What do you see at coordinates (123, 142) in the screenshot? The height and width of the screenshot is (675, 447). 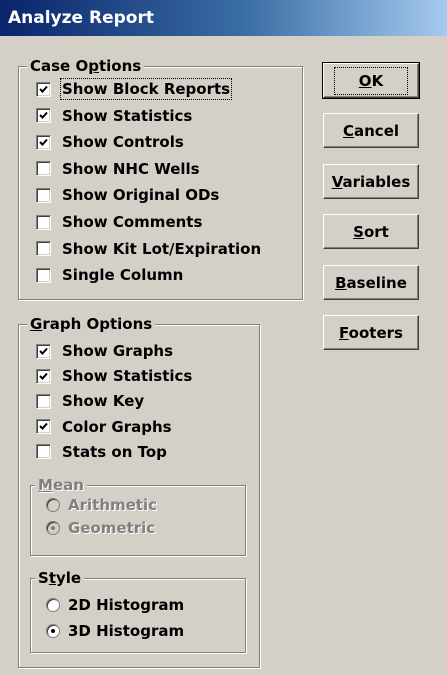 I see `checkbox-label: Show Controls` at bounding box center [123, 142].